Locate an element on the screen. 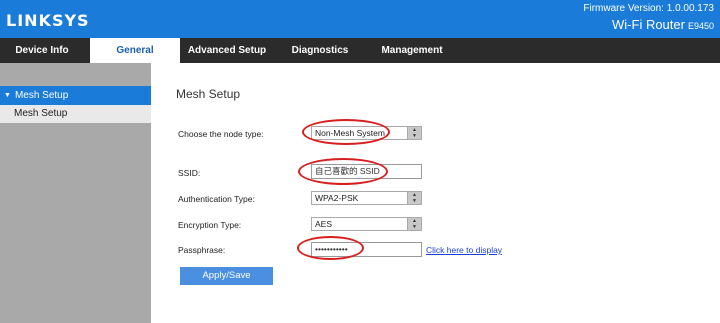  product-name: Wi-Fi Router E9450 is located at coordinates (663, 24).